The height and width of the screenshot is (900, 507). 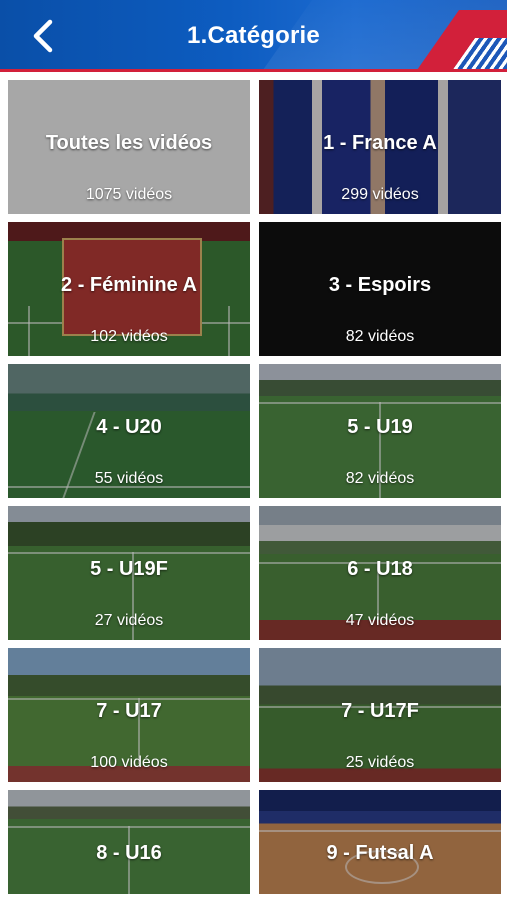 I want to click on category-name: 6 - U18, so click(x=380, y=569).